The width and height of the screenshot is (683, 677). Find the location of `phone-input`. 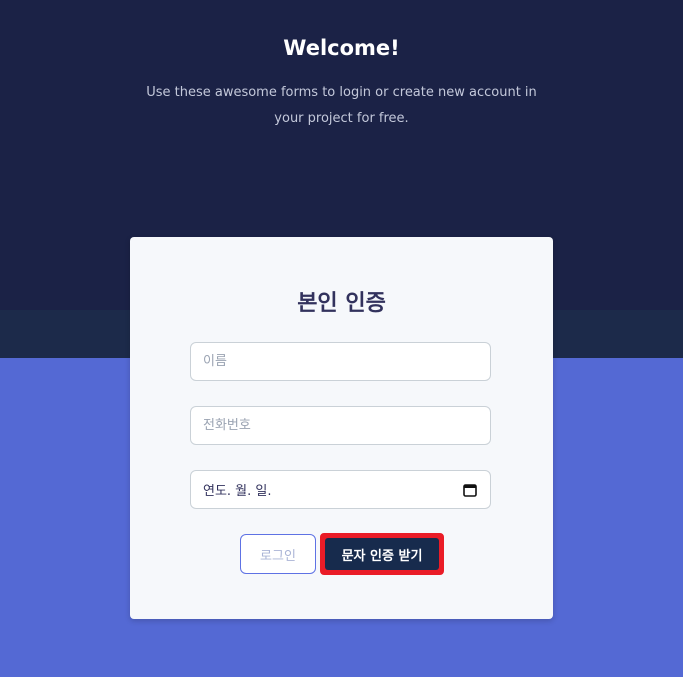

phone-input is located at coordinates (340, 425).